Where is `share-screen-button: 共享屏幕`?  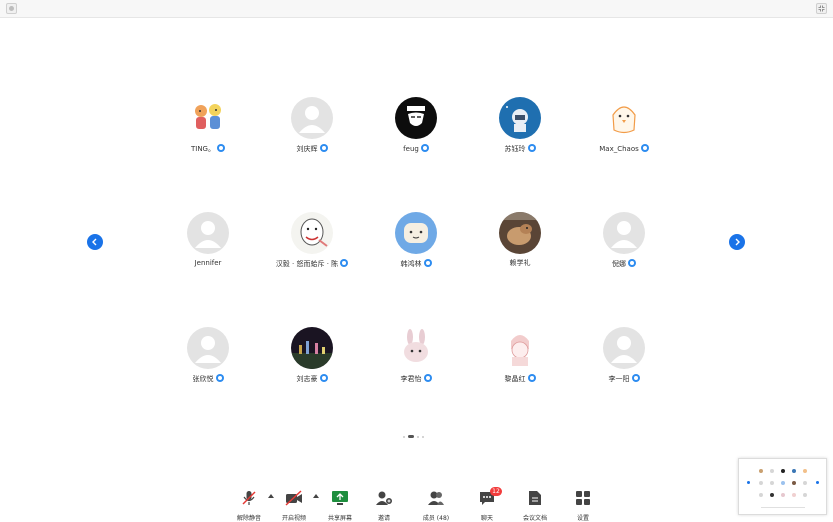 share-screen-button: 共享屏幕 is located at coordinates (340, 506).